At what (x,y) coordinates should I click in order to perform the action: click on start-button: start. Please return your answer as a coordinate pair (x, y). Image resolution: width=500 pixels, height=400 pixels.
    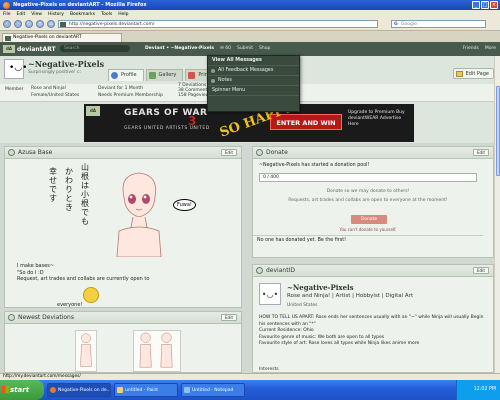
    Looking at the image, I should click on (22, 390).